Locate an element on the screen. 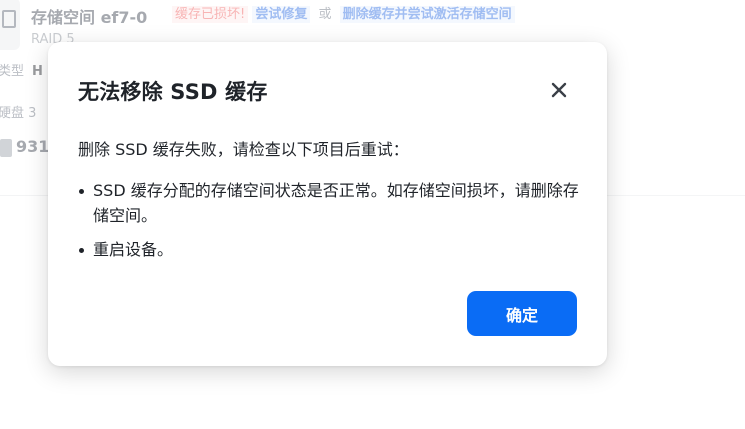  confirm-button: 确定 is located at coordinates (522, 313).